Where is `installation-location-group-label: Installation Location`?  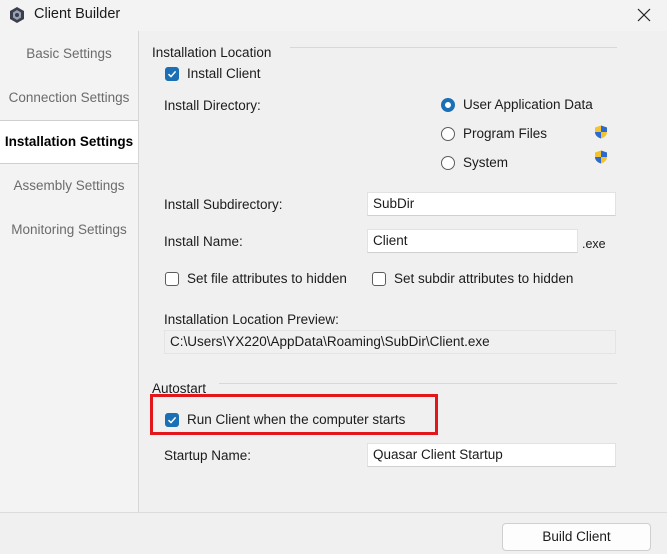
installation-location-group-label: Installation Location is located at coordinates (212, 52).